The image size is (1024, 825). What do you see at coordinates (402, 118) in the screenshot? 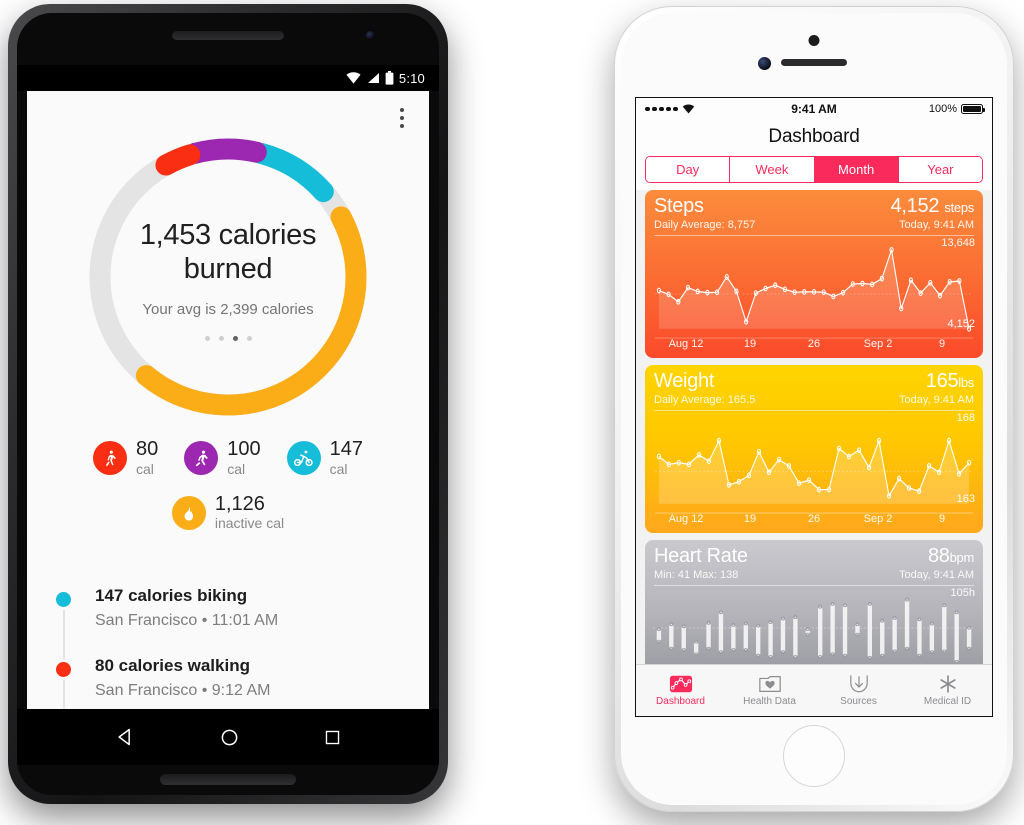
I see `overflow-menu-icon` at bounding box center [402, 118].